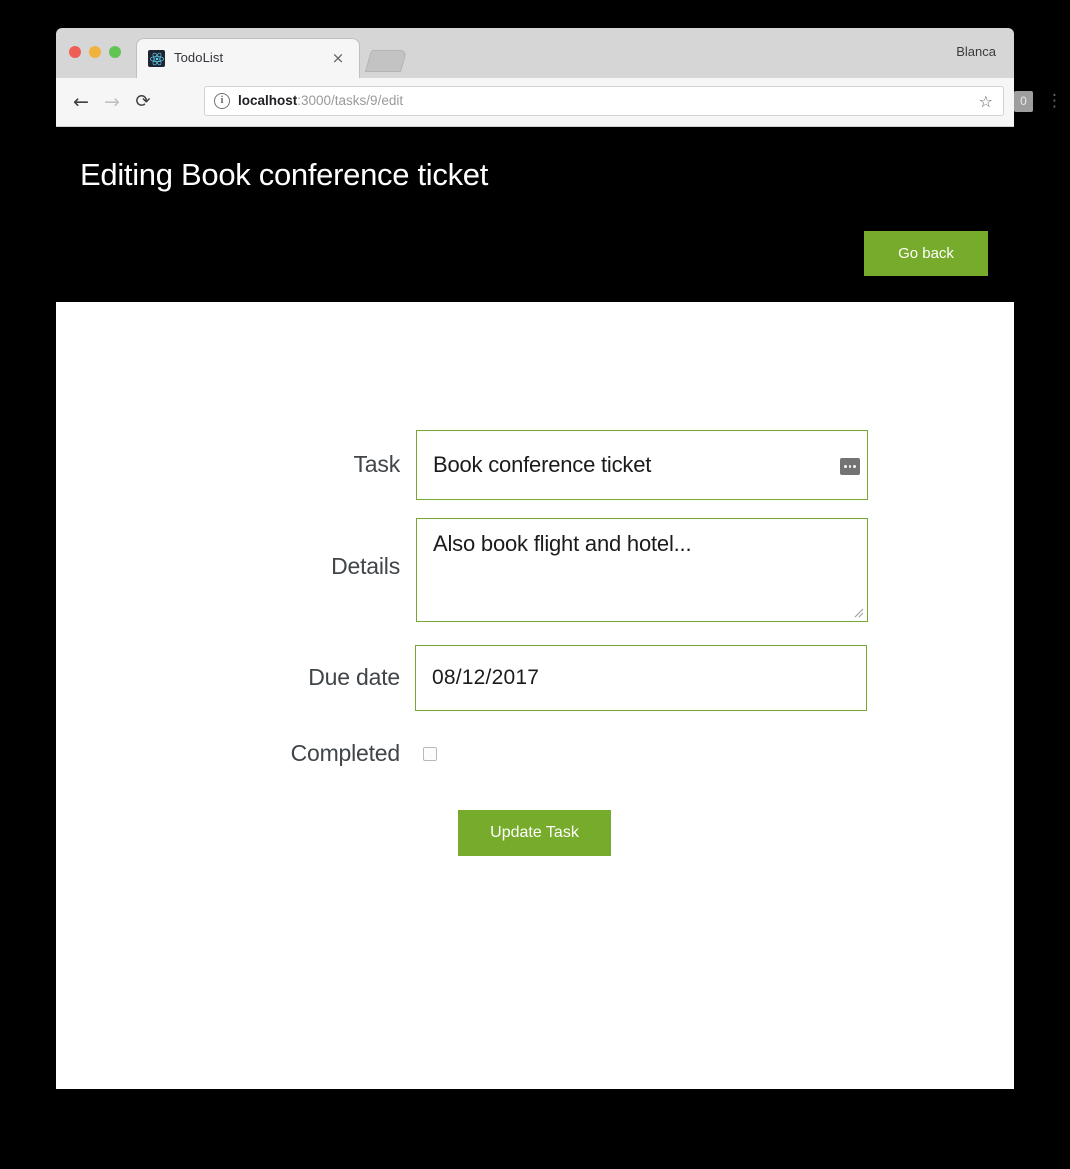 The height and width of the screenshot is (1169, 1070). I want to click on details-label: Details, so click(365, 566).